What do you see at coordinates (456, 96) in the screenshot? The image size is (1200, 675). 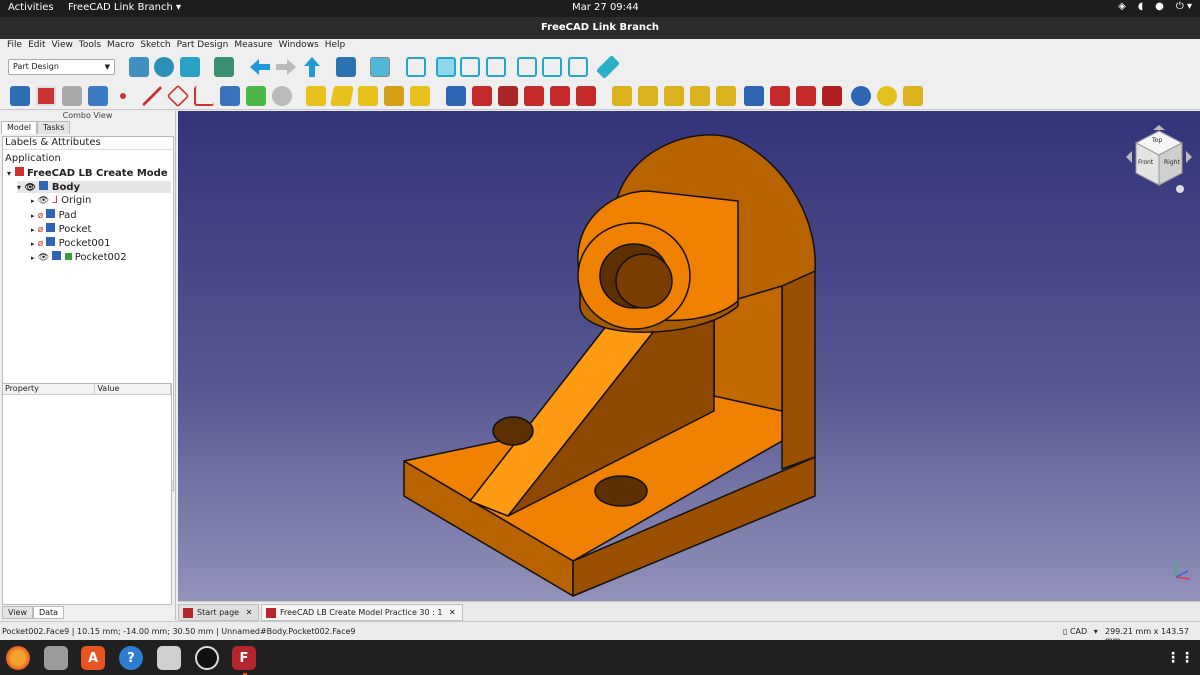 I see `pocket-icon` at bounding box center [456, 96].